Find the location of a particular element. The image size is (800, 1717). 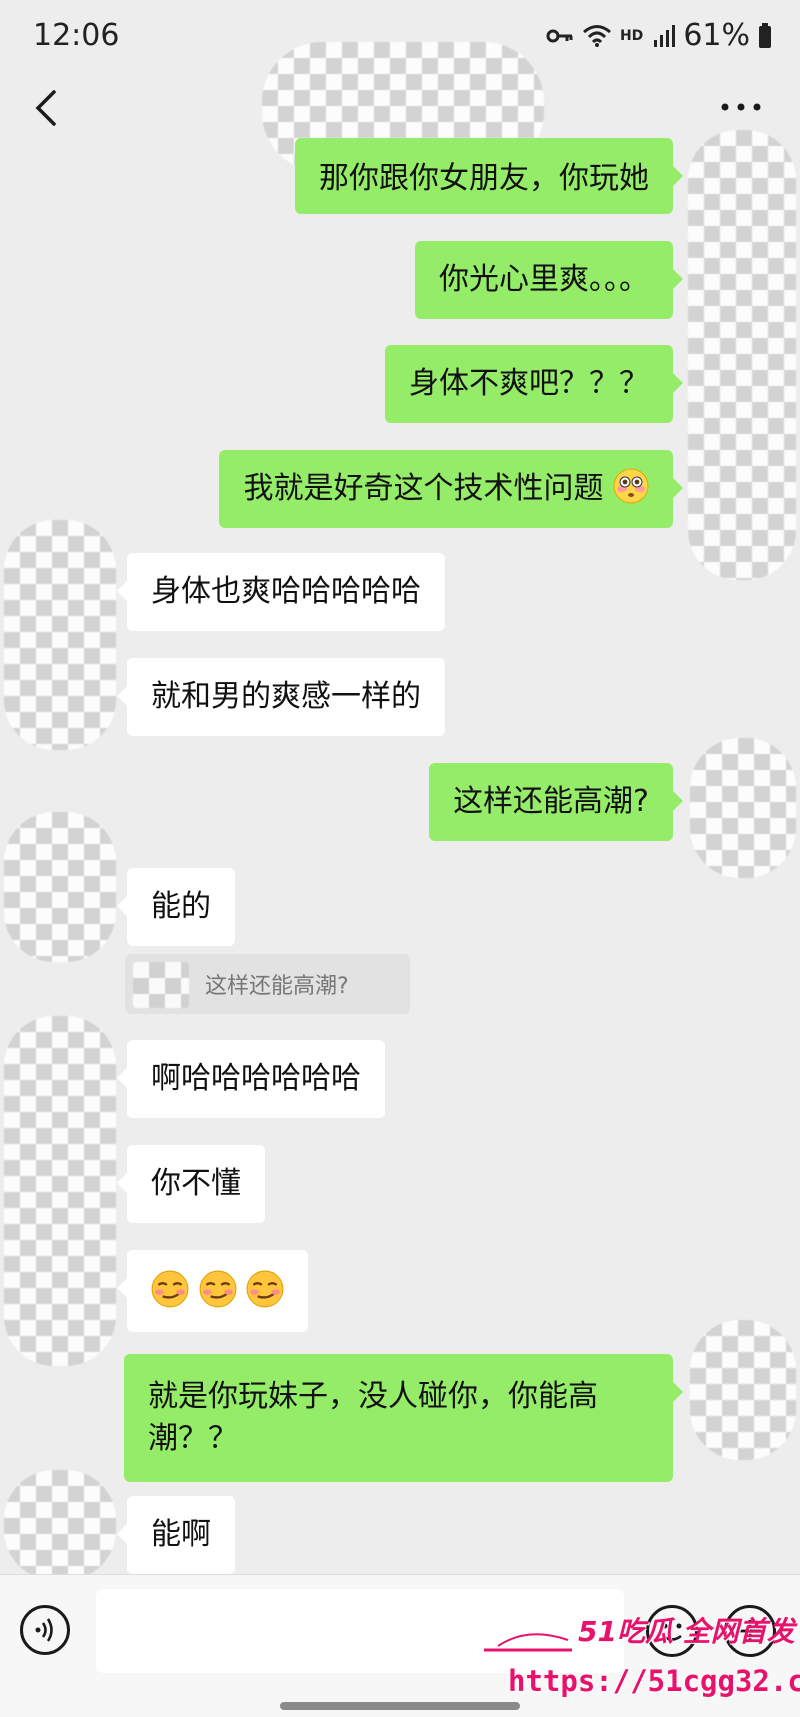

message-bubble-them: 你不懂 is located at coordinates (191, 1184).